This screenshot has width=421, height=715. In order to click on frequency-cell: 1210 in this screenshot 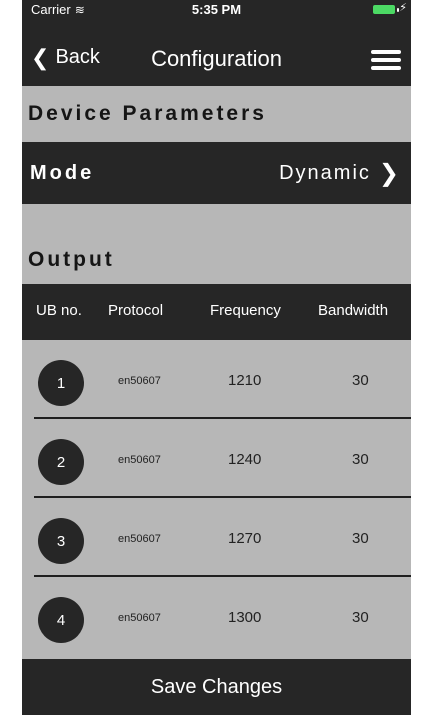, I will do `click(245, 380)`.